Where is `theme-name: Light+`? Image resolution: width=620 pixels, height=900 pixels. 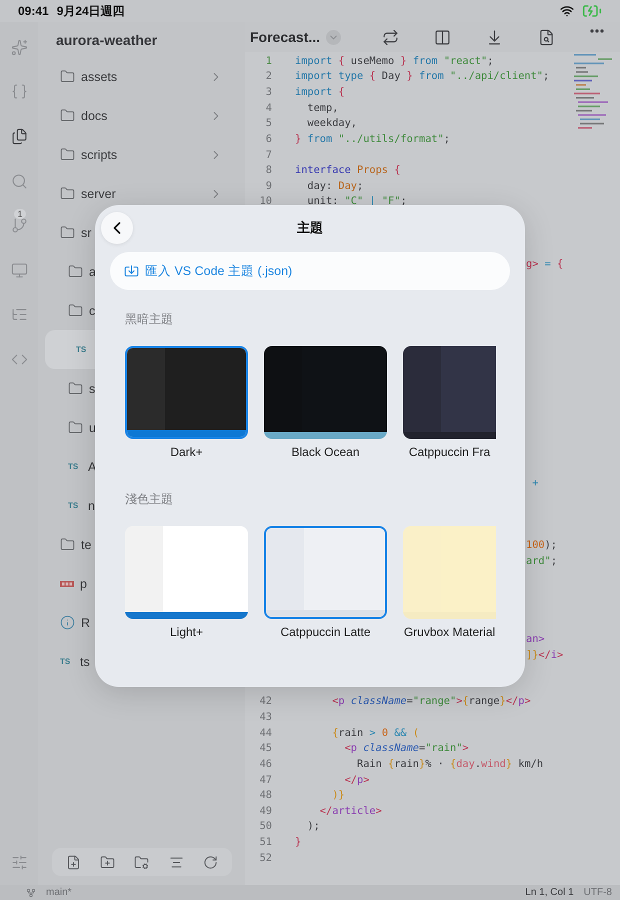
theme-name: Light+ is located at coordinates (187, 632).